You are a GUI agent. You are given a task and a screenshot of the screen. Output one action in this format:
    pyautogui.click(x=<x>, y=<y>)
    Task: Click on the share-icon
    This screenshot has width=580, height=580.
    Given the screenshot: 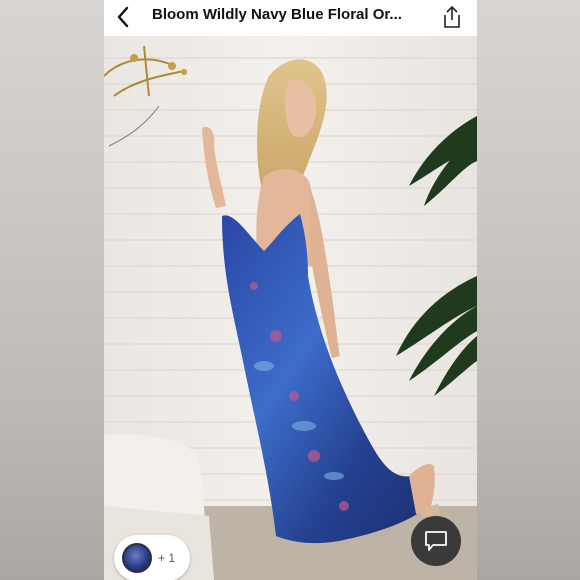 What is the action you would take?
    pyautogui.click(x=452, y=16)
    